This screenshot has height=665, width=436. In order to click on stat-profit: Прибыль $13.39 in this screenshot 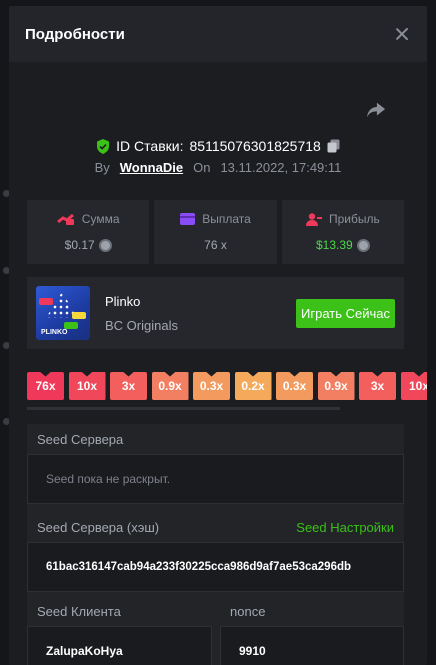, I will do `click(342, 232)`.